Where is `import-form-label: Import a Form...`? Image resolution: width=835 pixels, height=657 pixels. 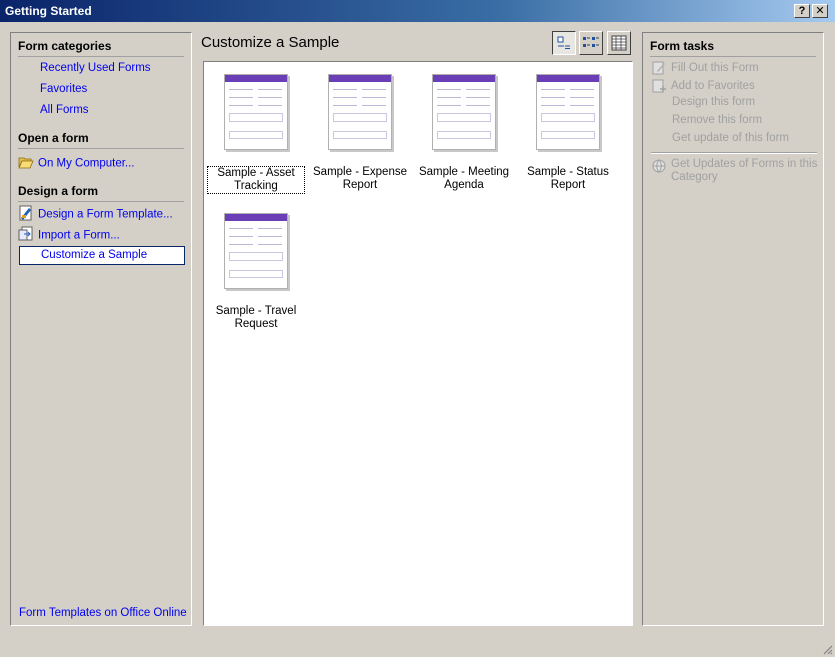 import-form-label: Import a Form... is located at coordinates (79, 235).